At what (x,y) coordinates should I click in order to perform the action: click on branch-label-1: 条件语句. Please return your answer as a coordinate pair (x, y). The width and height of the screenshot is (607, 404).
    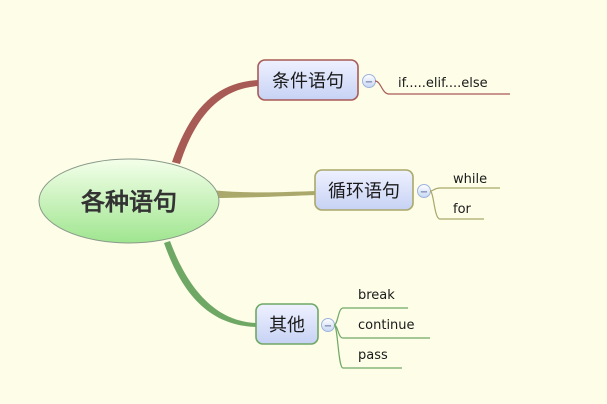
    Looking at the image, I should click on (308, 81).